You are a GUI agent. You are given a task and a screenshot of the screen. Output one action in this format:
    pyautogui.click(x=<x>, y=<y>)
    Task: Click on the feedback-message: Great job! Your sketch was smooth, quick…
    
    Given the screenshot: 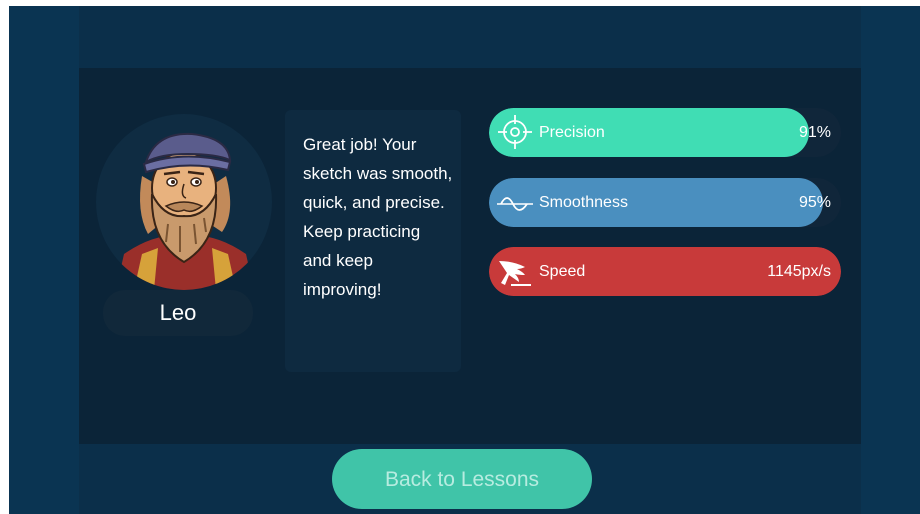 What is the action you would take?
    pyautogui.click(x=378, y=217)
    